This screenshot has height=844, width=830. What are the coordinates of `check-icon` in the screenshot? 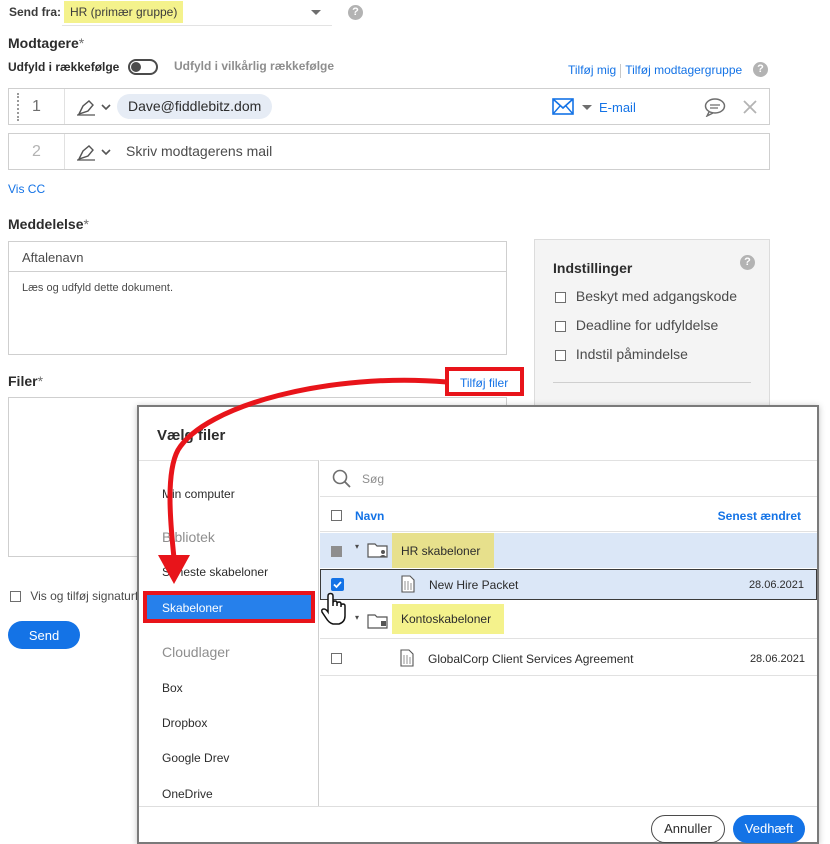 It's located at (337, 585).